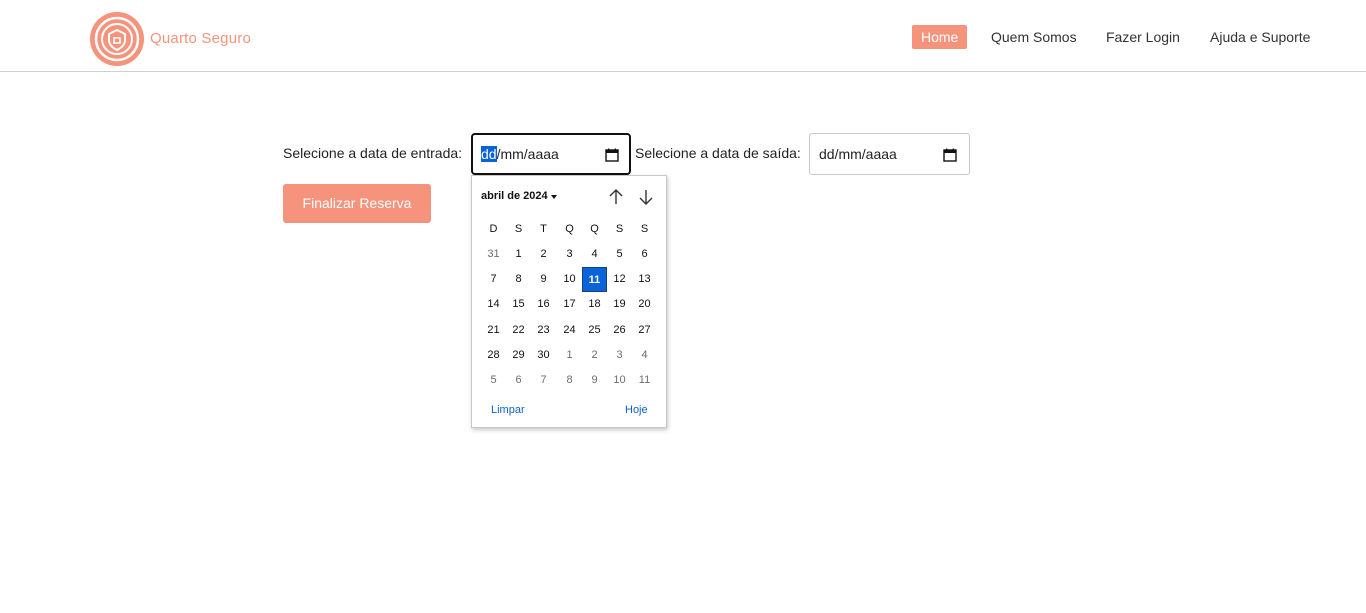 The height and width of the screenshot is (613, 1366). I want to click on exit-date-input: dd/mm/aaaa, so click(889, 154).